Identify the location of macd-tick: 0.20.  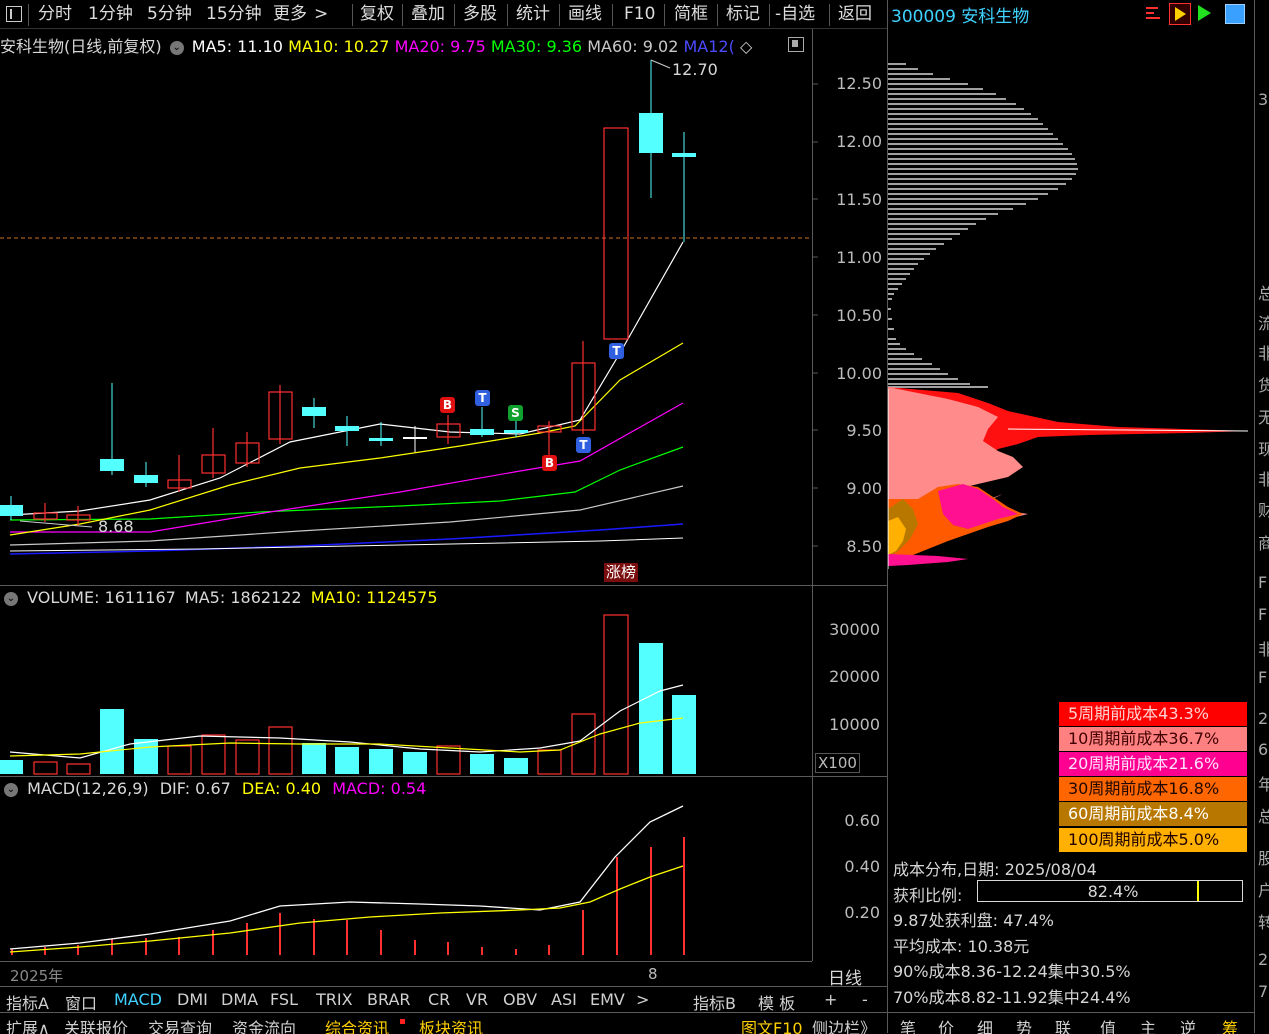
(862, 912).